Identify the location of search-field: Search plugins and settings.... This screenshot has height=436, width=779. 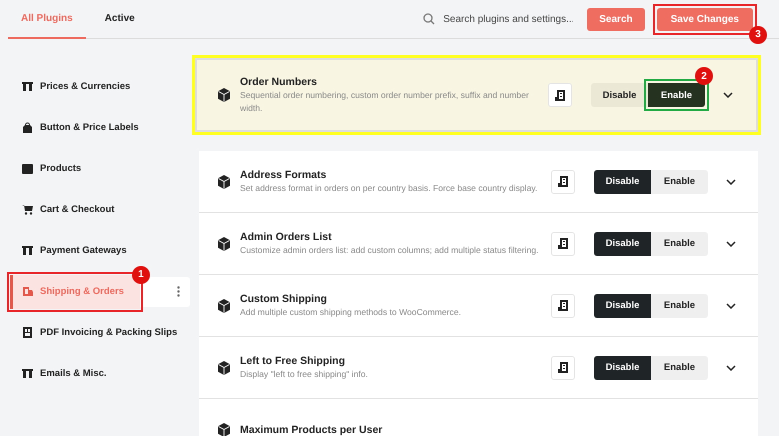
(499, 19).